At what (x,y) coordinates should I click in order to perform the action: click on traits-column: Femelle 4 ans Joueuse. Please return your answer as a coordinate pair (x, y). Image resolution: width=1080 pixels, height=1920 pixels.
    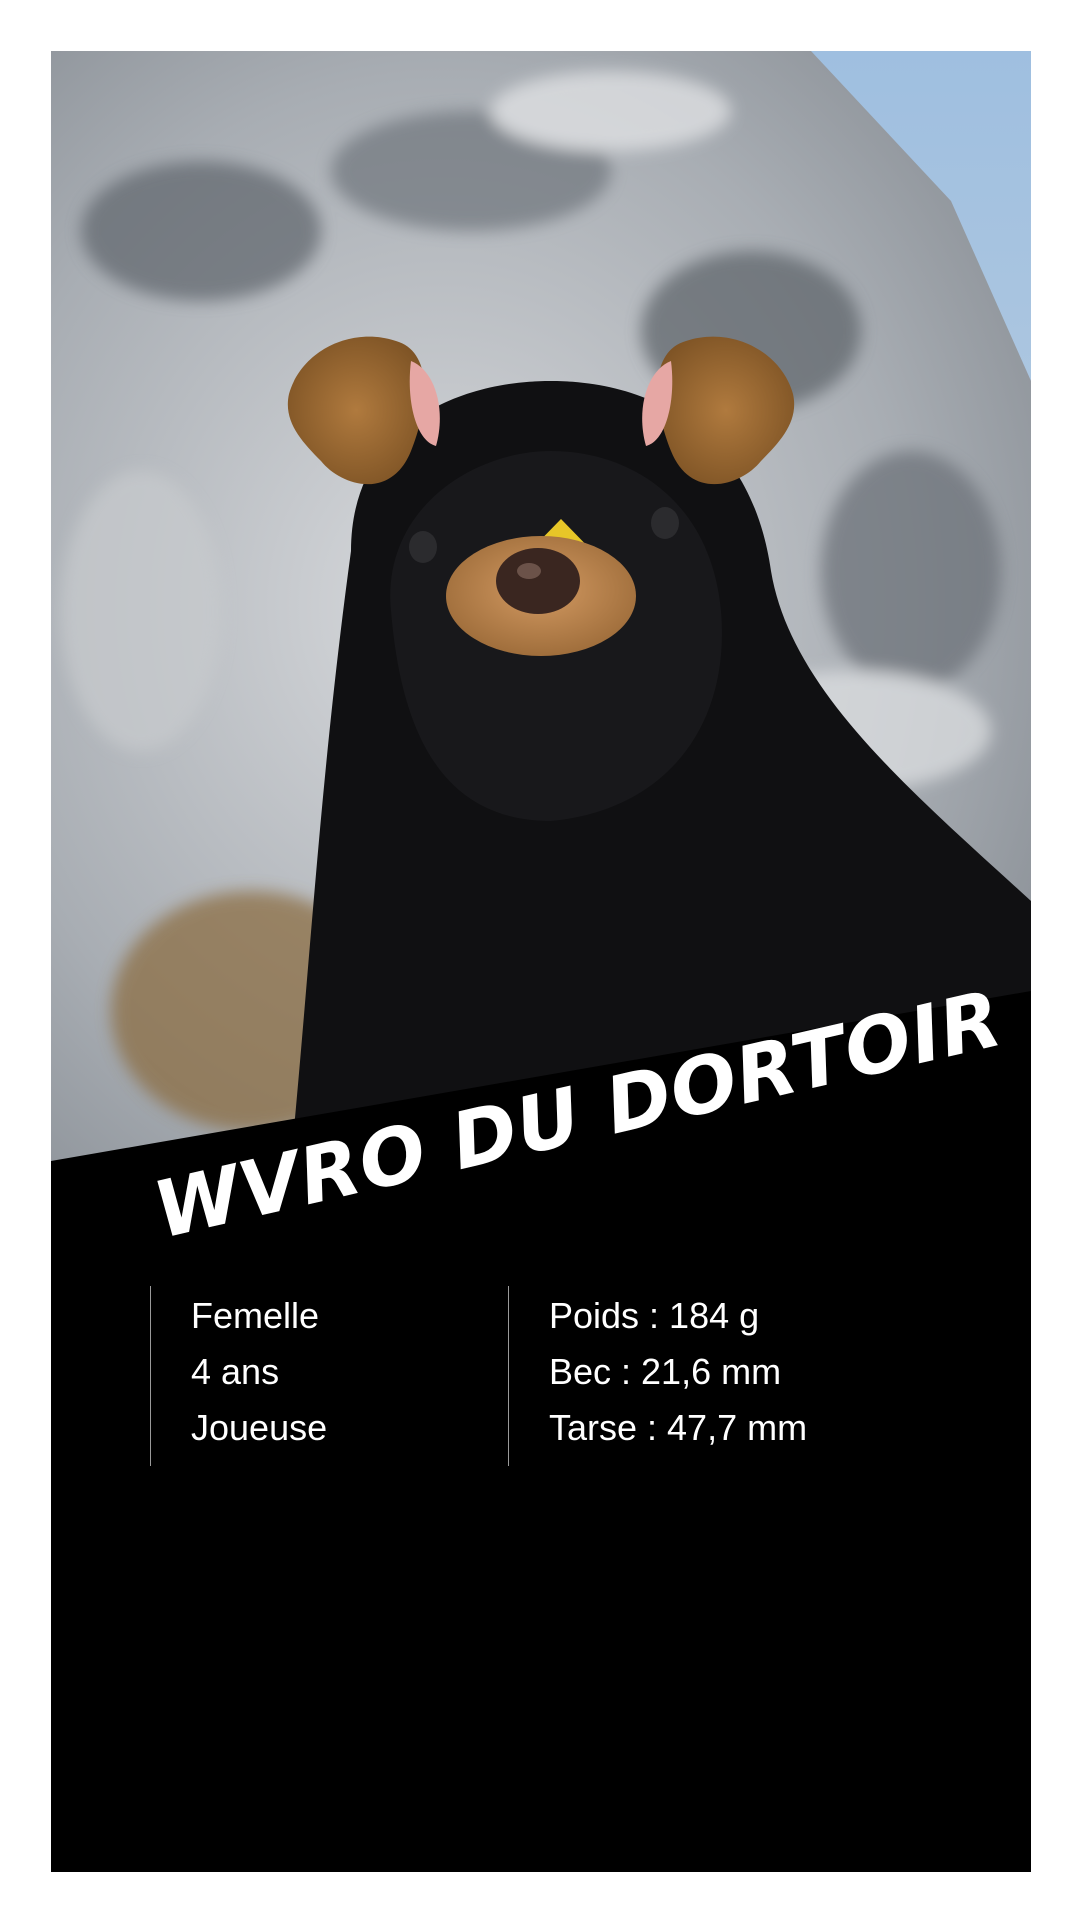
    Looking at the image, I should click on (320, 1376).